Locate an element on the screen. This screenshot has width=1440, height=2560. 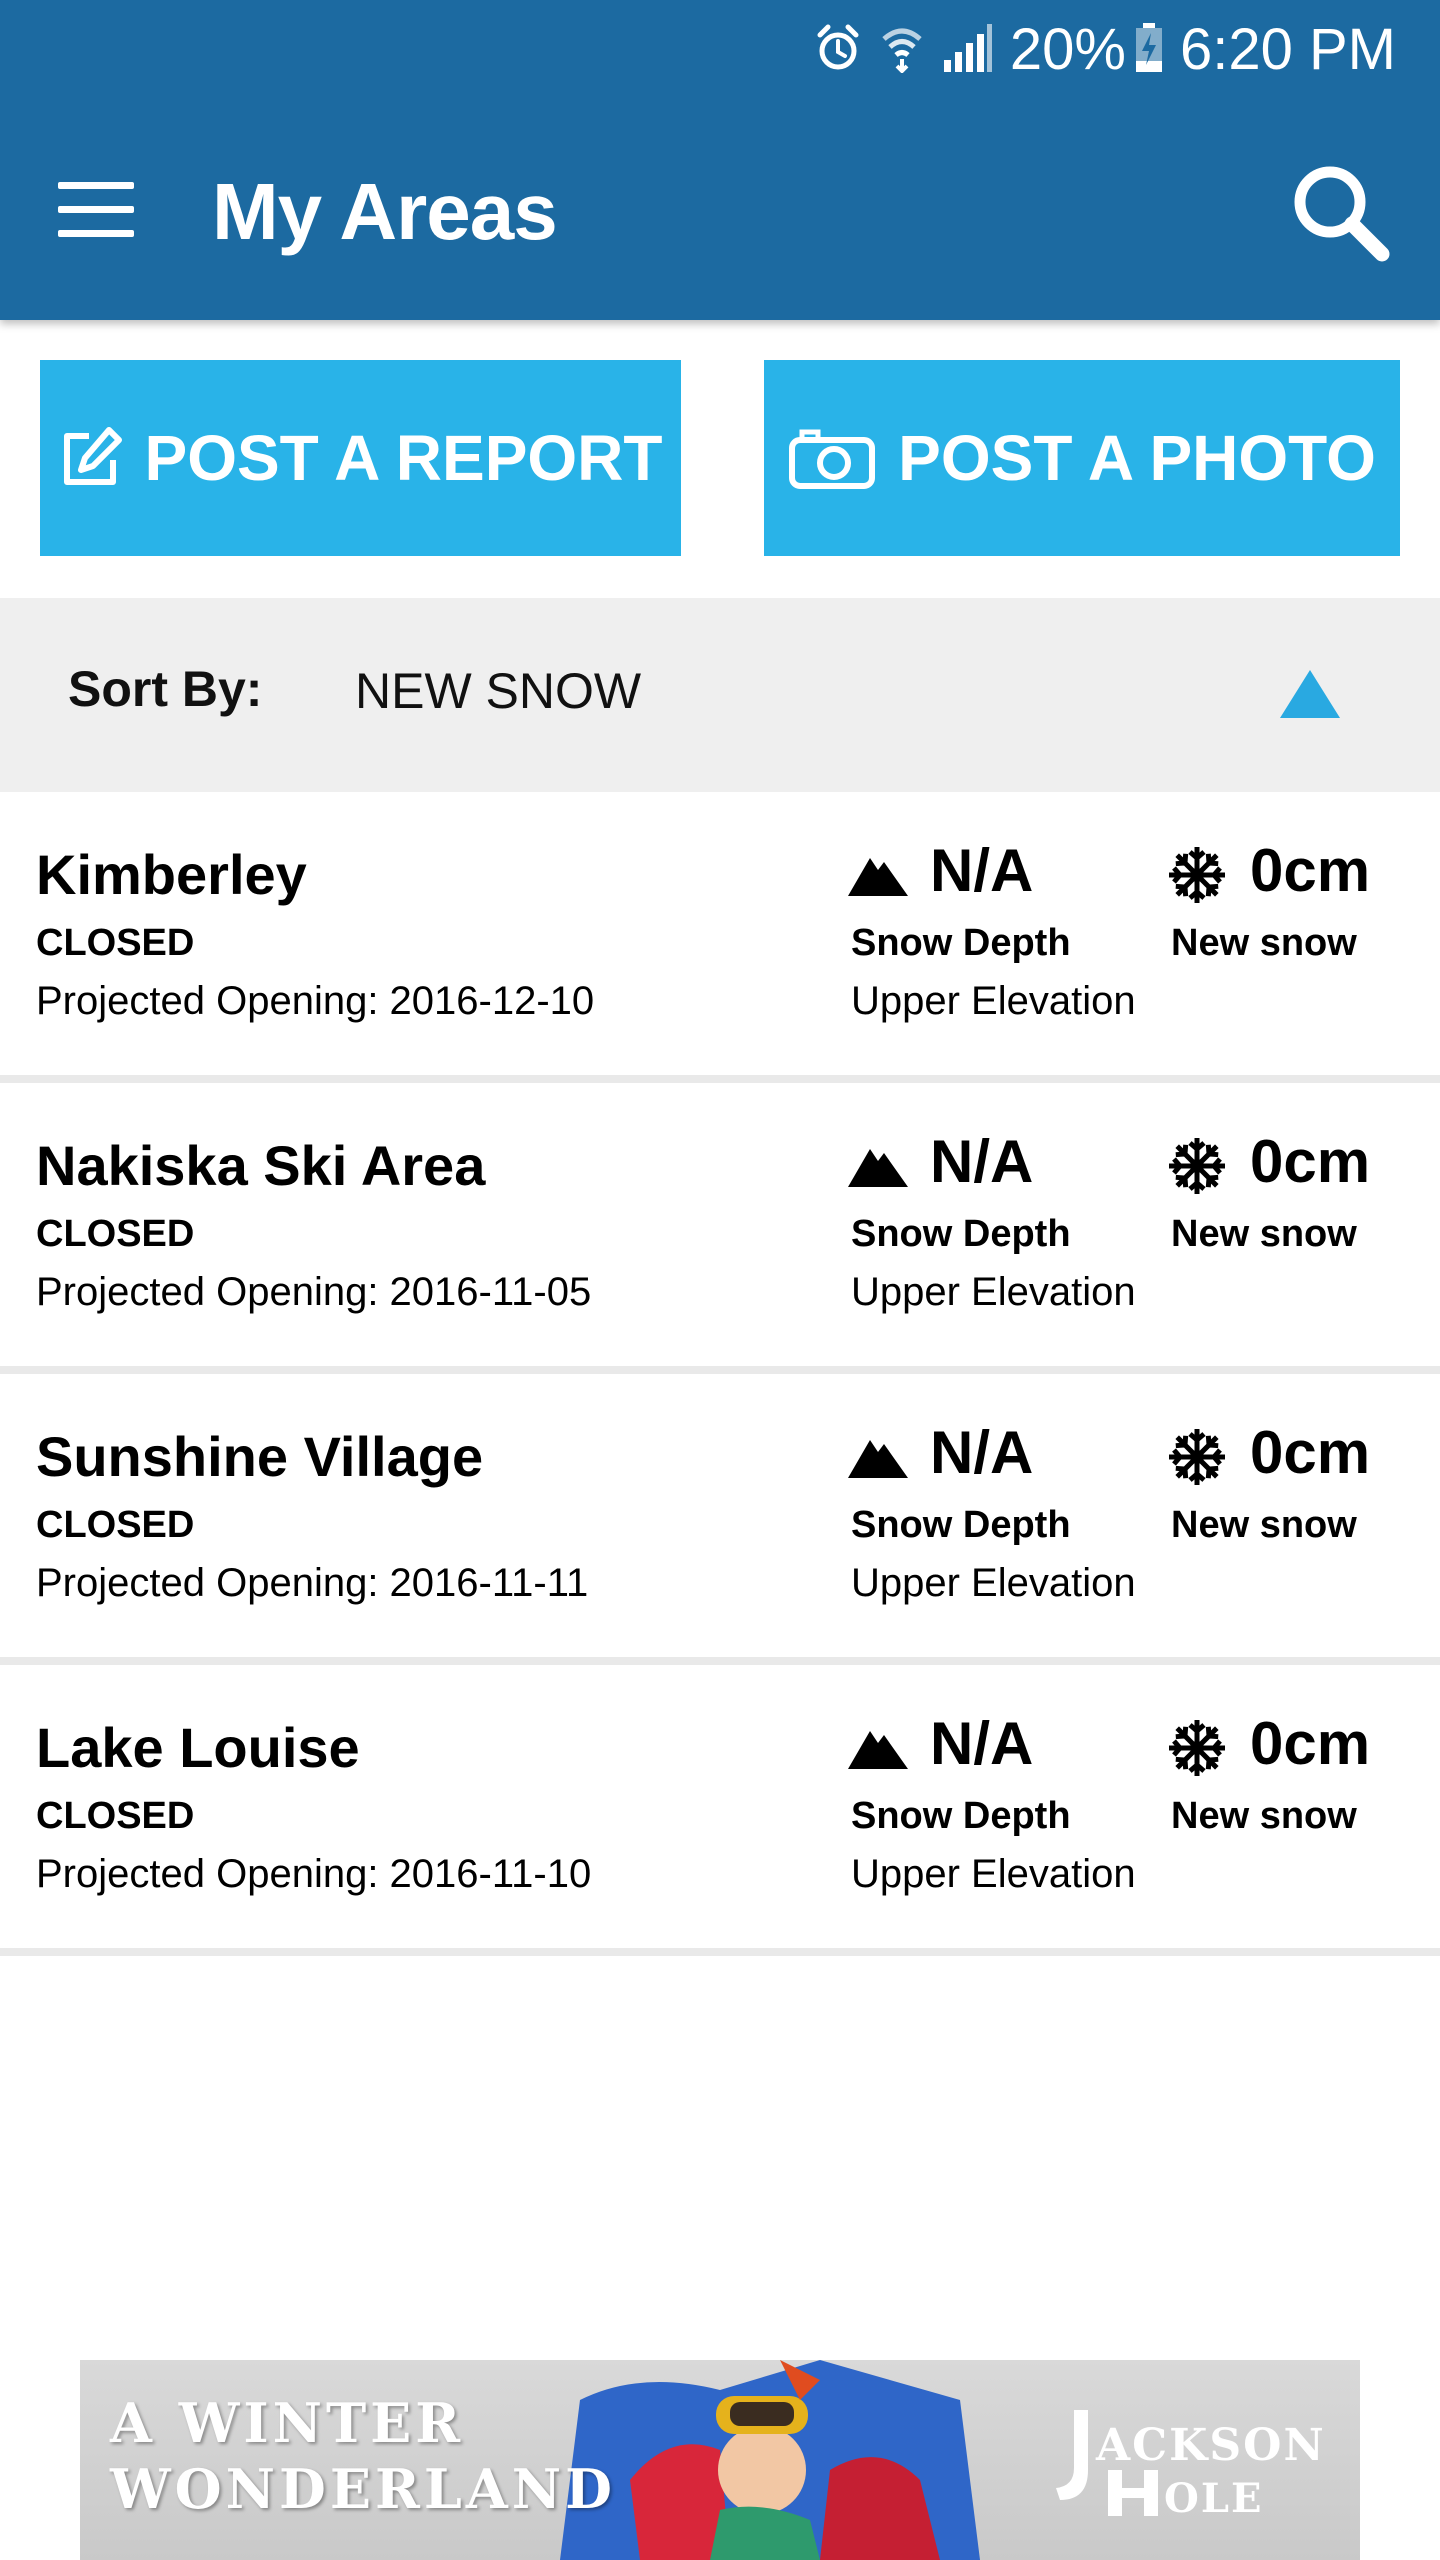
sort-bar: Sort By: NEW SNOW is located at coordinates (720, 695).